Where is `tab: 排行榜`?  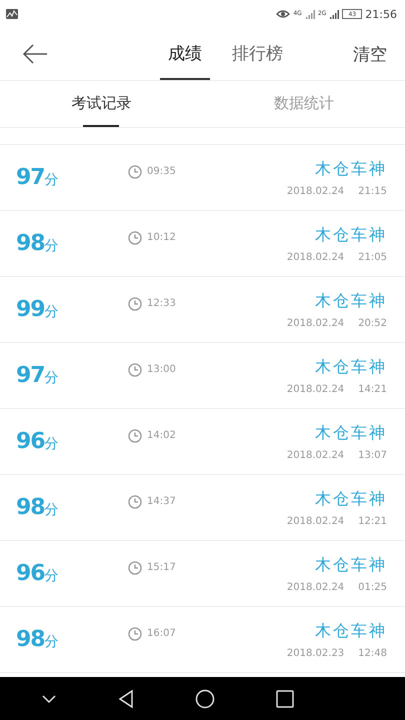
tab: 排行榜 is located at coordinates (257, 54).